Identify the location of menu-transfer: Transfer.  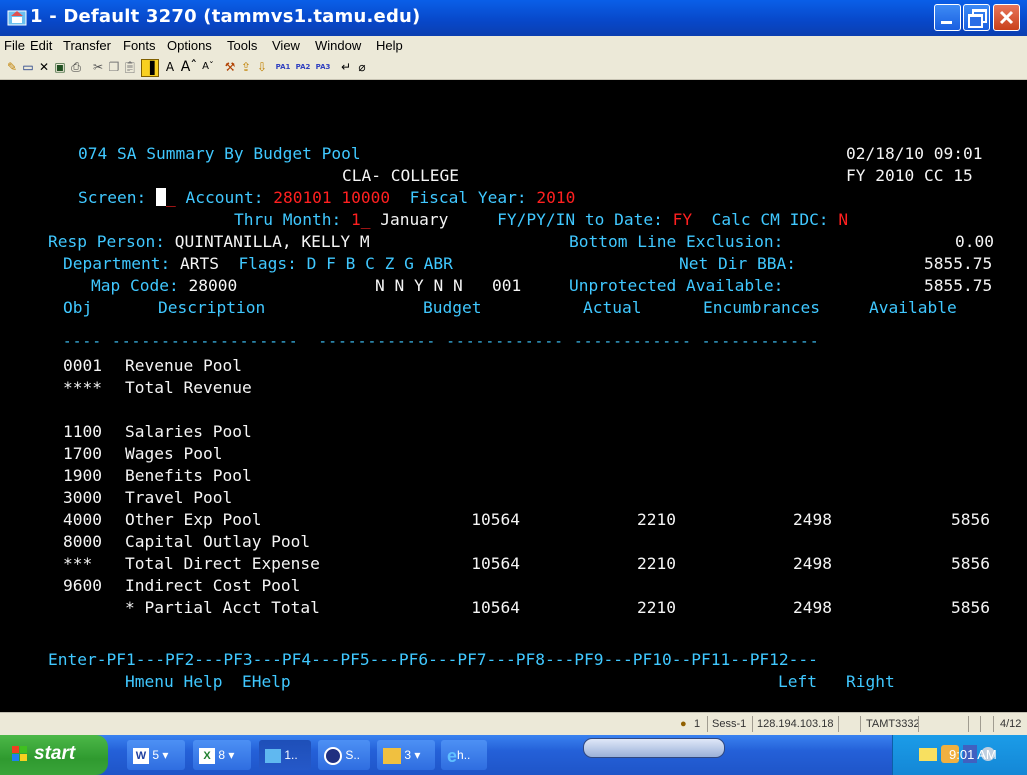
(87, 45).